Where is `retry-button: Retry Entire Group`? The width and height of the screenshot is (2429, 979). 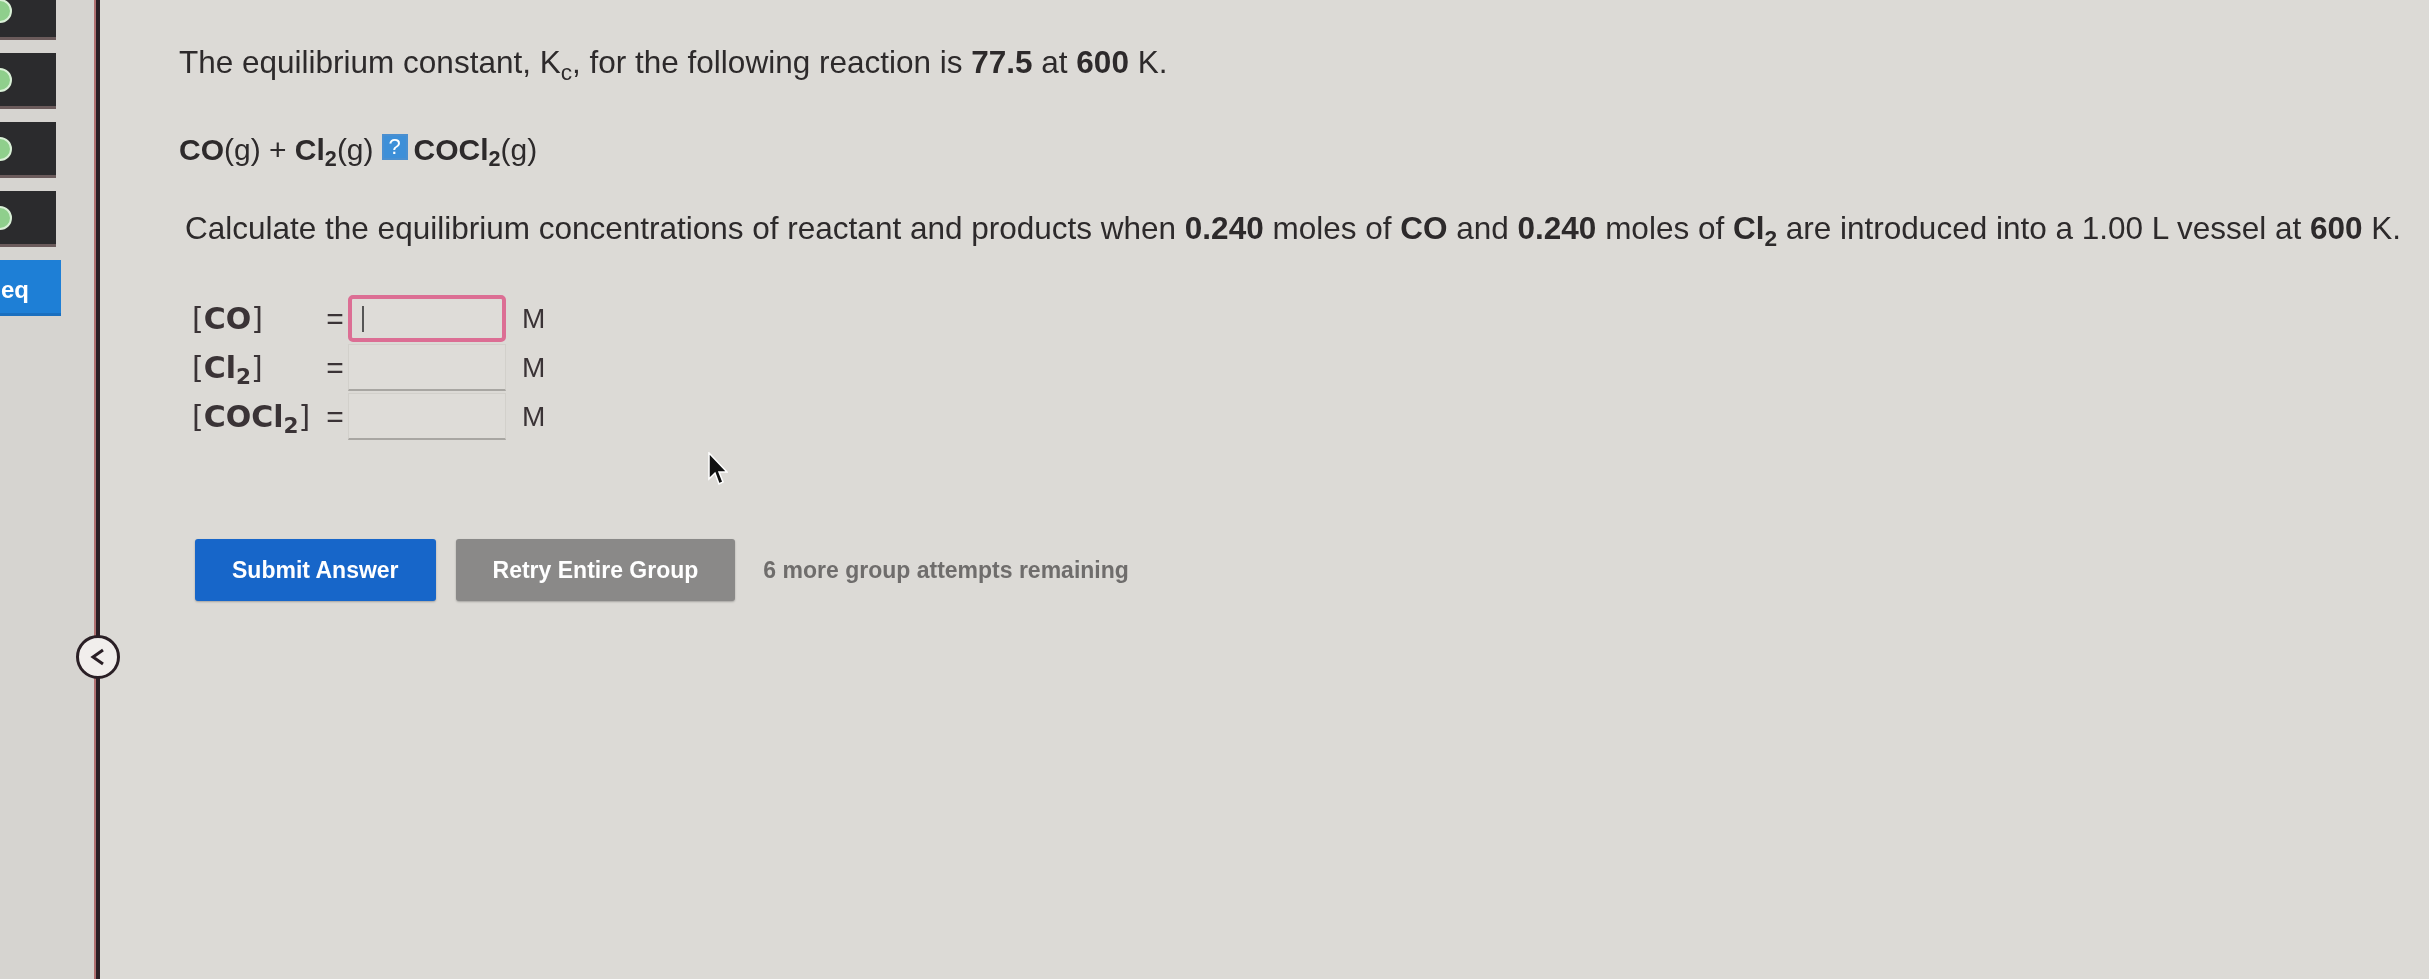
retry-button: Retry Entire Group is located at coordinates (595, 570).